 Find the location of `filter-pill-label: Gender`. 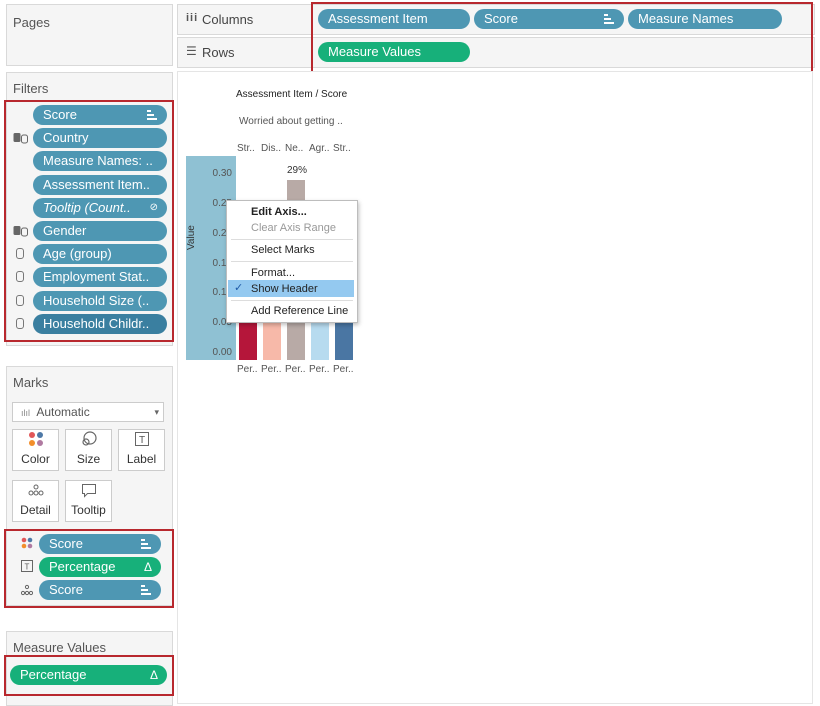

filter-pill-label: Gender is located at coordinates (65, 230).